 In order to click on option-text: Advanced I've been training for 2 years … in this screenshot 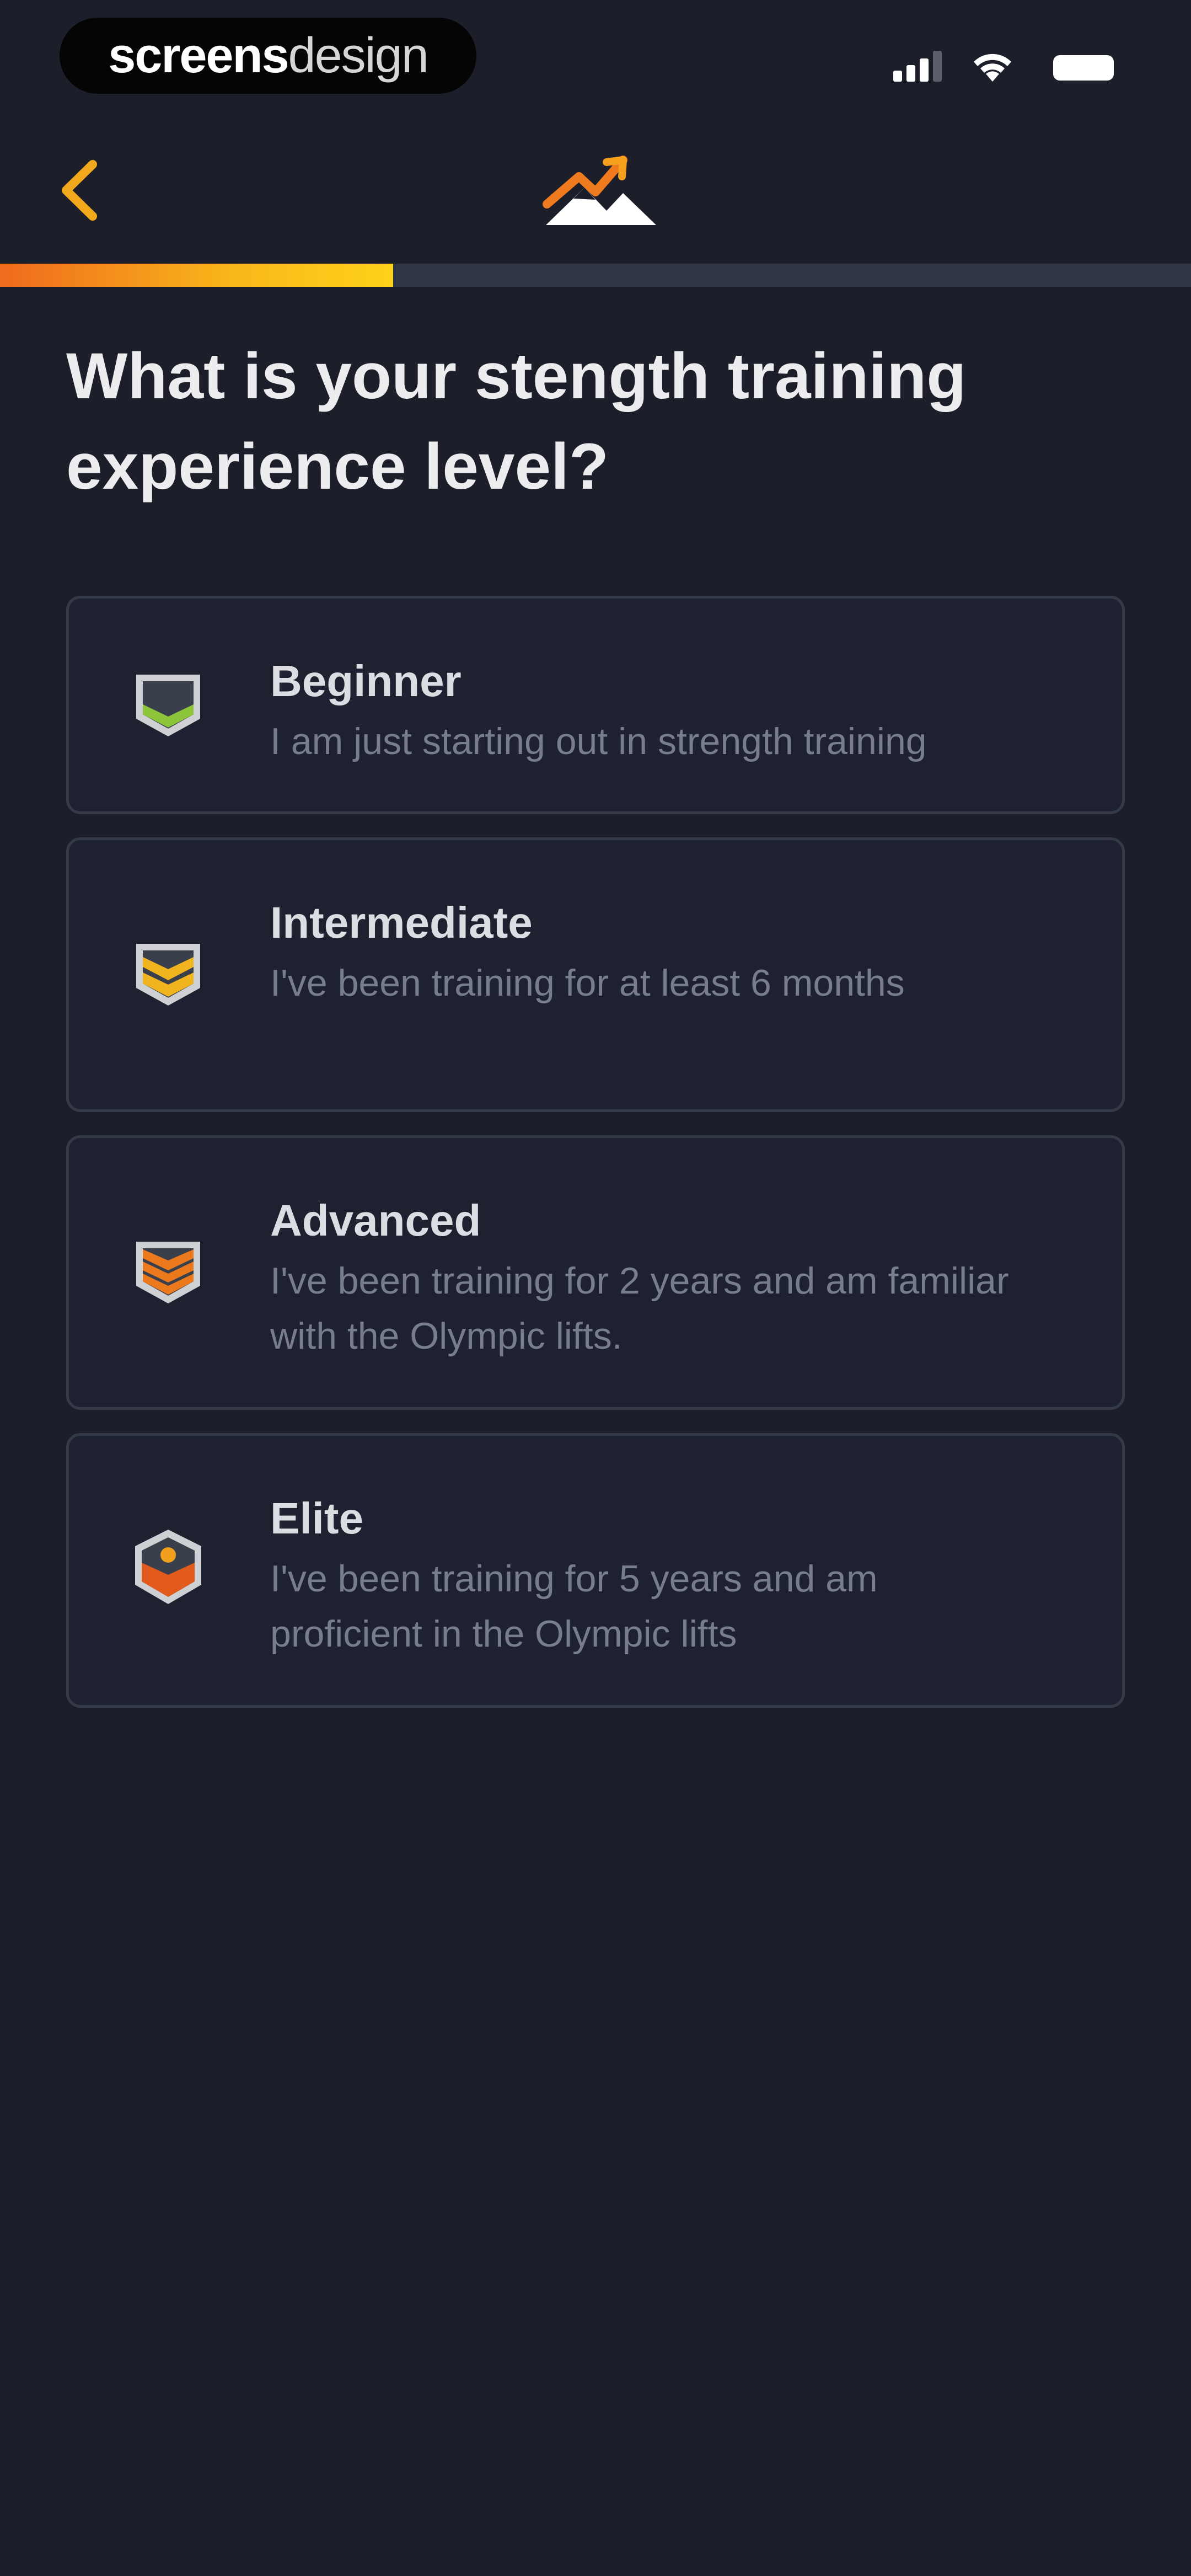, I will do `click(642, 1277)`.